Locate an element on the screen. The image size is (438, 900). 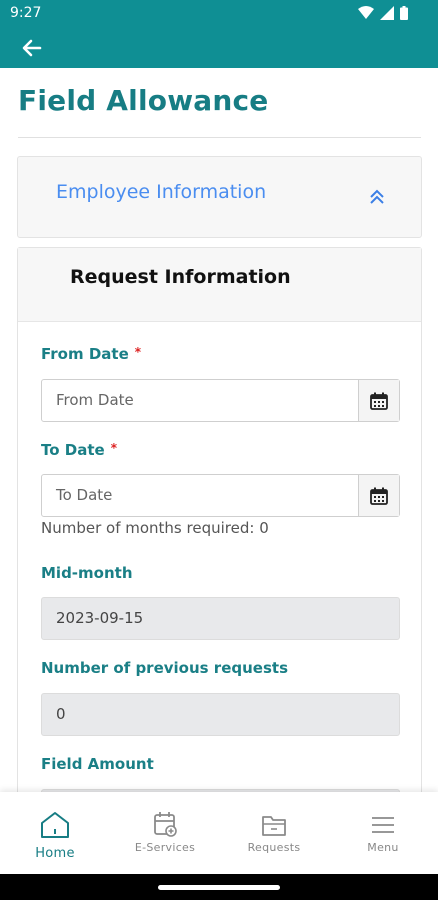
status-time: 9:27 is located at coordinates (26, 13).